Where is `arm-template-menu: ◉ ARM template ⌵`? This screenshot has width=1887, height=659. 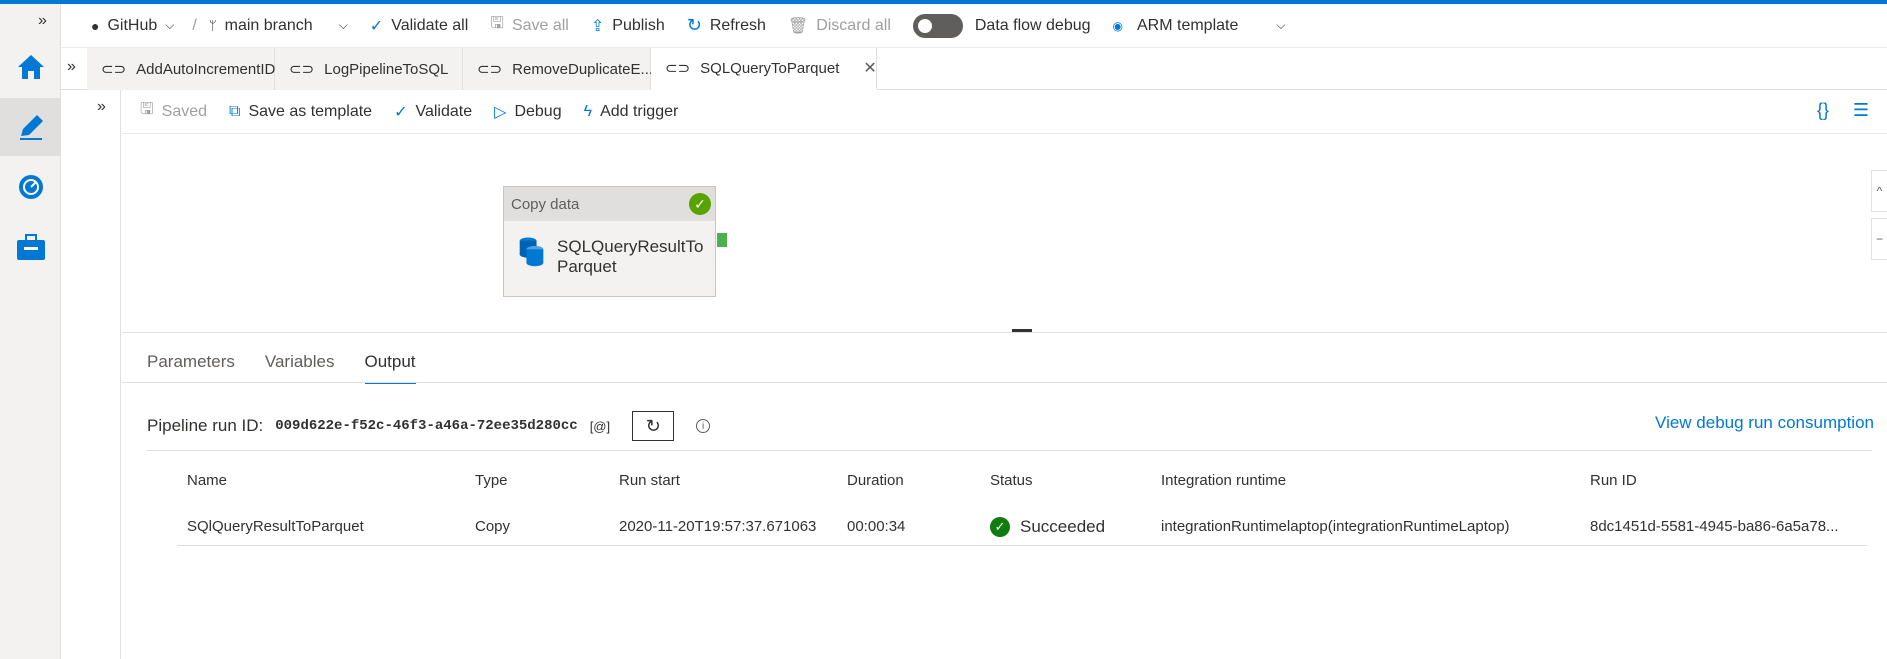 arm-template-menu: ◉ ARM template ⌵ is located at coordinates (1199, 26).